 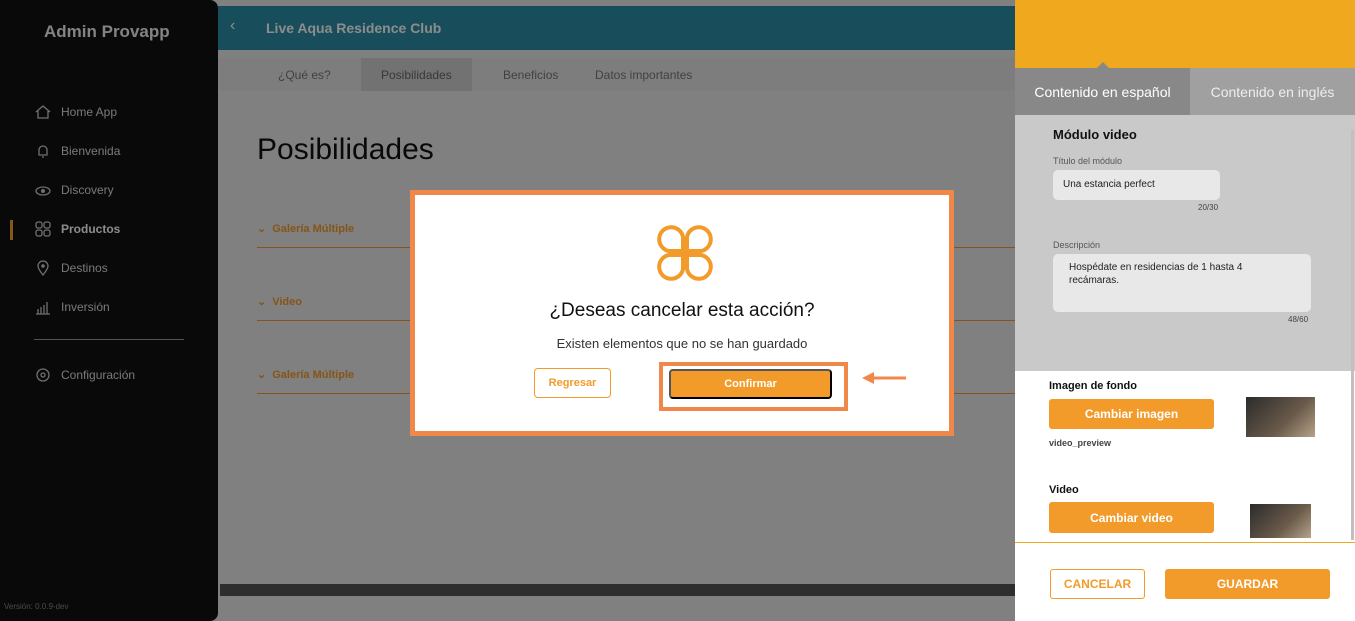 What do you see at coordinates (1280, 417) in the screenshot?
I see `background-image-thumbnail` at bounding box center [1280, 417].